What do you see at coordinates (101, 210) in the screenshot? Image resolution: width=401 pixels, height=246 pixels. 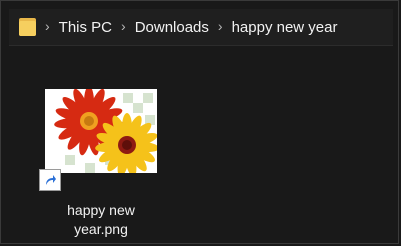 I see `file-name-line-1: happy new` at bounding box center [101, 210].